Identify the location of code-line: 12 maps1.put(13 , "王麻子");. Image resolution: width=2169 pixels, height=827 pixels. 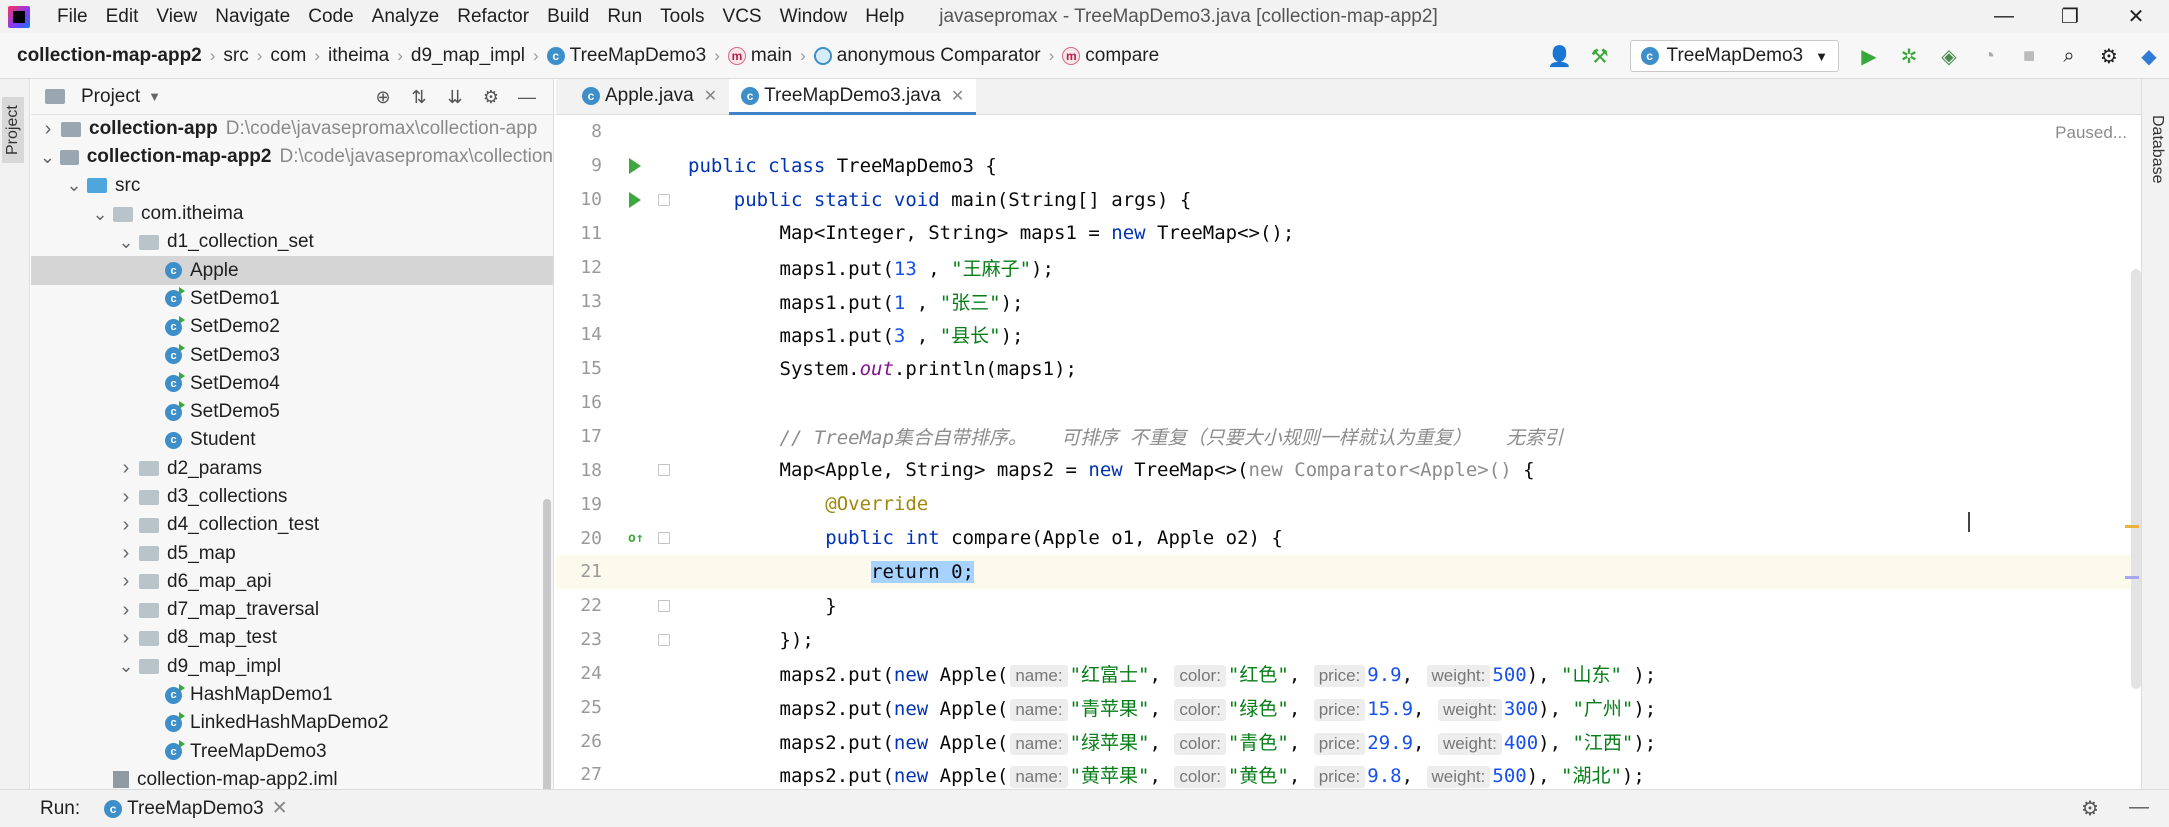
(1348, 267).